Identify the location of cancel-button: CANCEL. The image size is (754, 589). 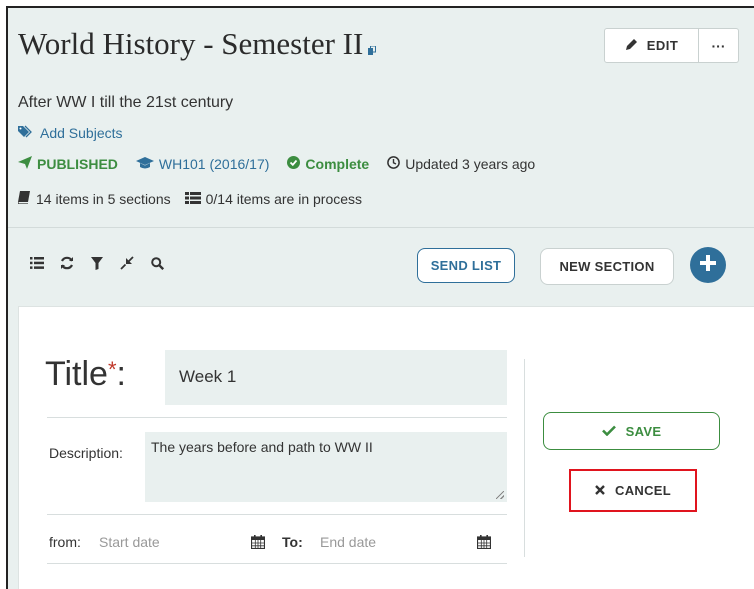
(633, 490).